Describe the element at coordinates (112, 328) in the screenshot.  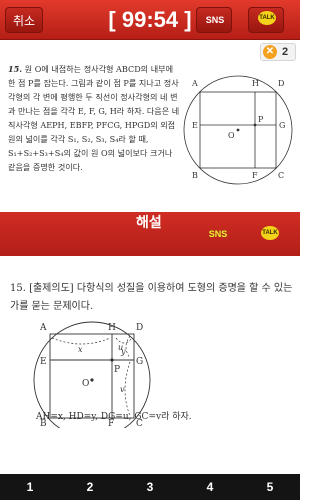
I see `sol-label-H: H` at that location.